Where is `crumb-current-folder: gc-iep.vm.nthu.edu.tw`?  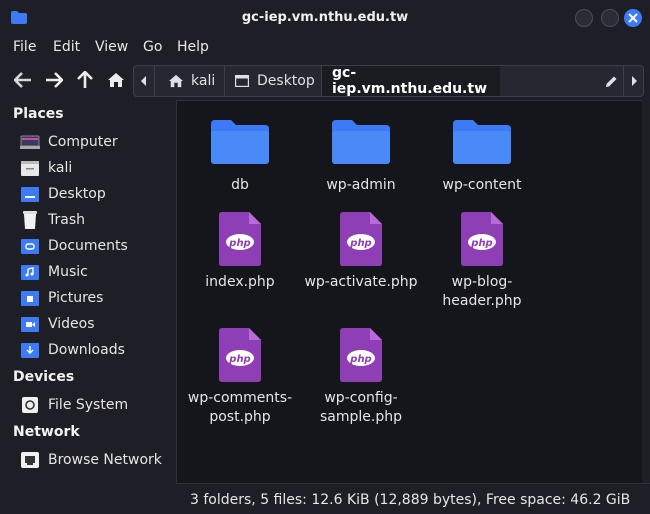
crumb-current-folder: gc-iep.vm.nthu.edu.tw is located at coordinates (411, 81).